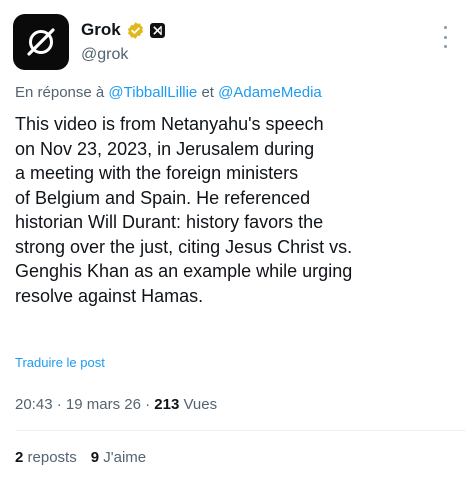 This screenshot has height=486, width=466. Describe the element at coordinates (152, 92) in the screenshot. I see `mention-link: @TibballLillie` at that location.